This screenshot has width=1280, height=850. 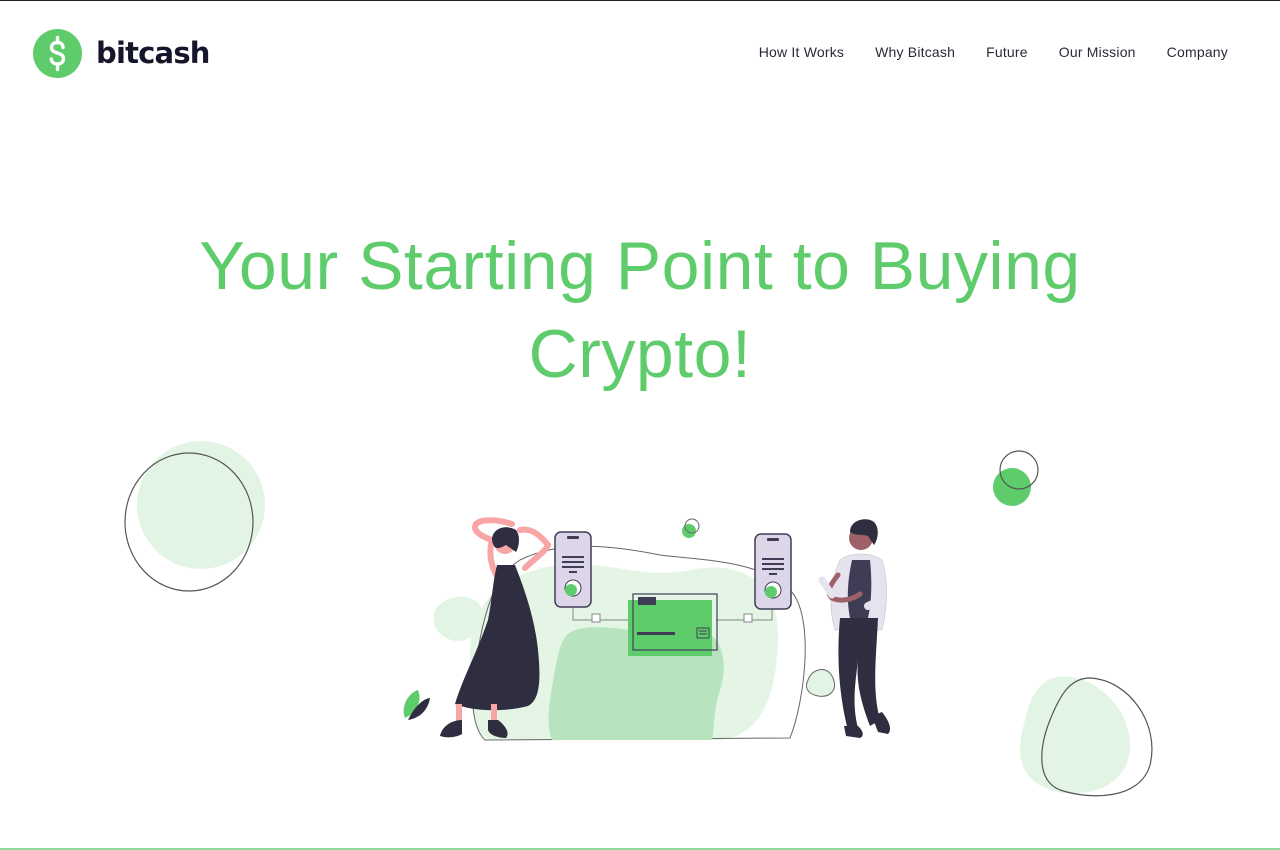 What do you see at coordinates (801, 52) in the screenshot?
I see `nav-item-how-it-works: How It Works` at bounding box center [801, 52].